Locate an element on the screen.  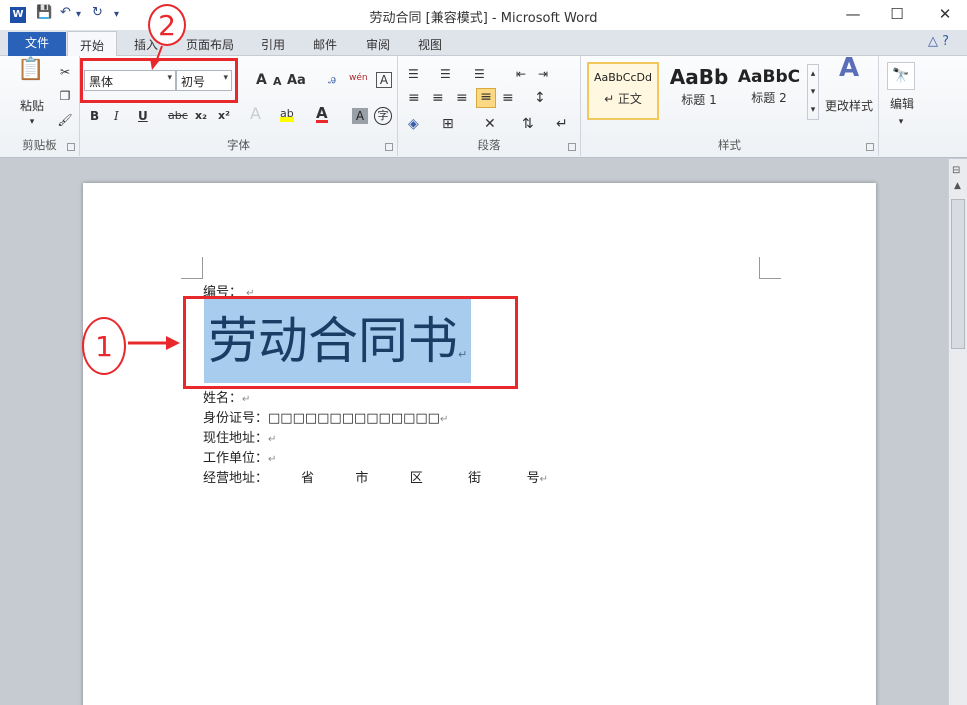
subscript-icon: x₂ is located at coordinates (201, 116).